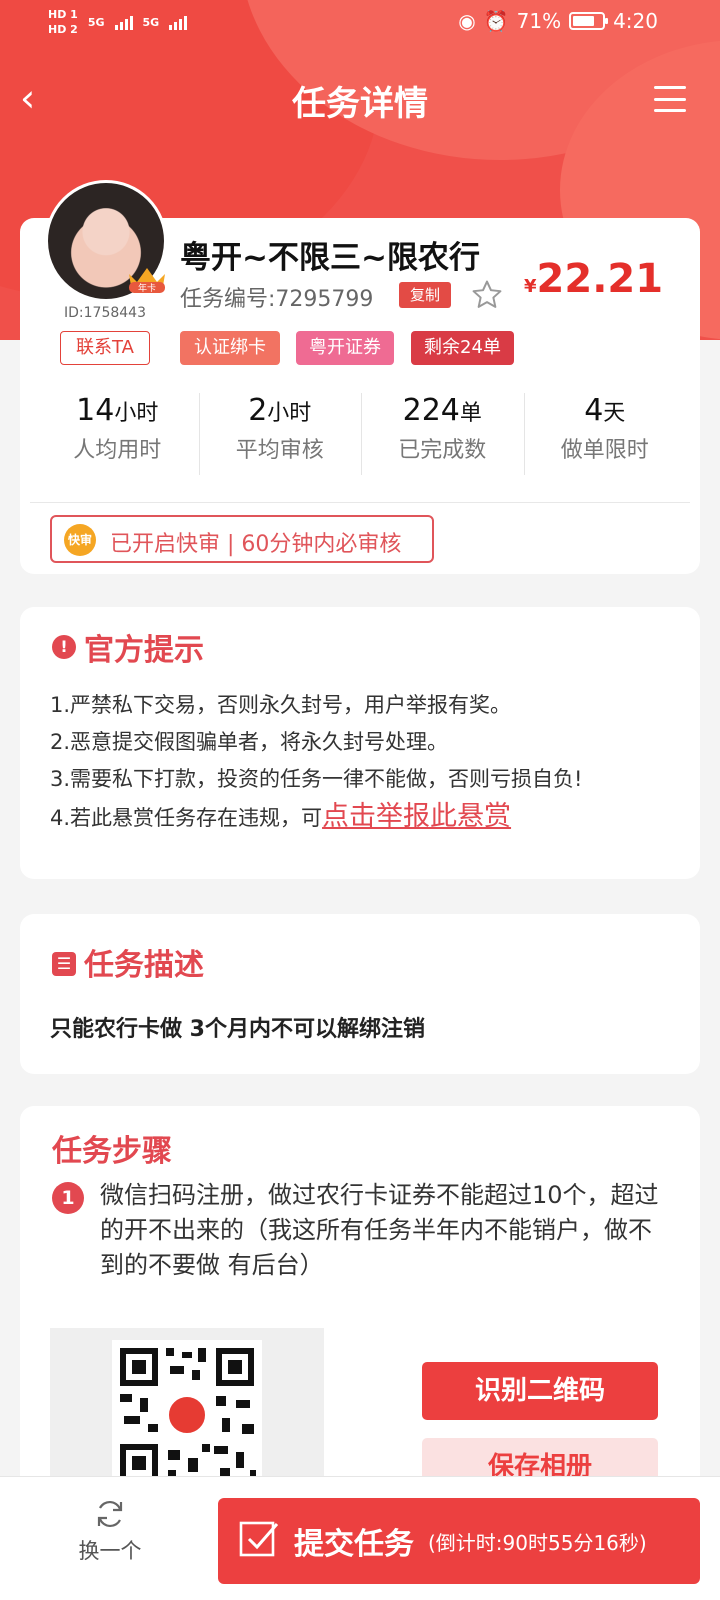  I want to click on menu-button, so click(670, 99).